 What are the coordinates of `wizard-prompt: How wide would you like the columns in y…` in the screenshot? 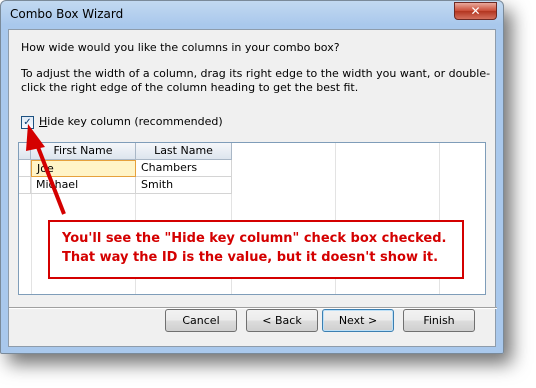 It's located at (180, 47).